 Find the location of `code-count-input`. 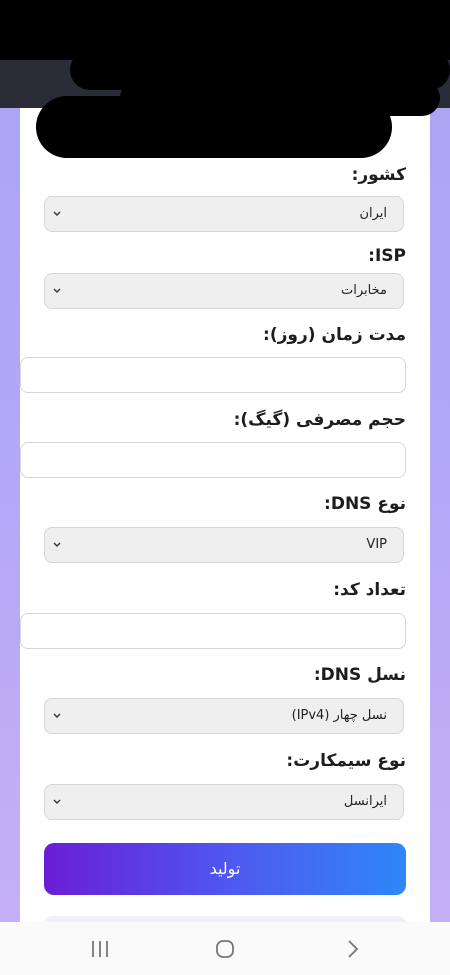

code-count-input is located at coordinates (213, 631).